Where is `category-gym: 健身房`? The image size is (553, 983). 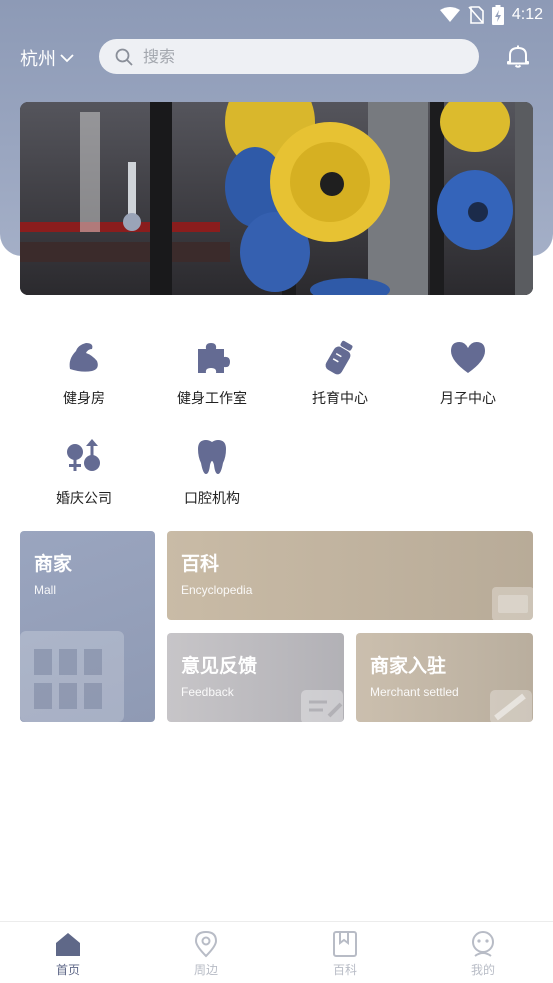
category-gym: 健身房 is located at coordinates (84, 371).